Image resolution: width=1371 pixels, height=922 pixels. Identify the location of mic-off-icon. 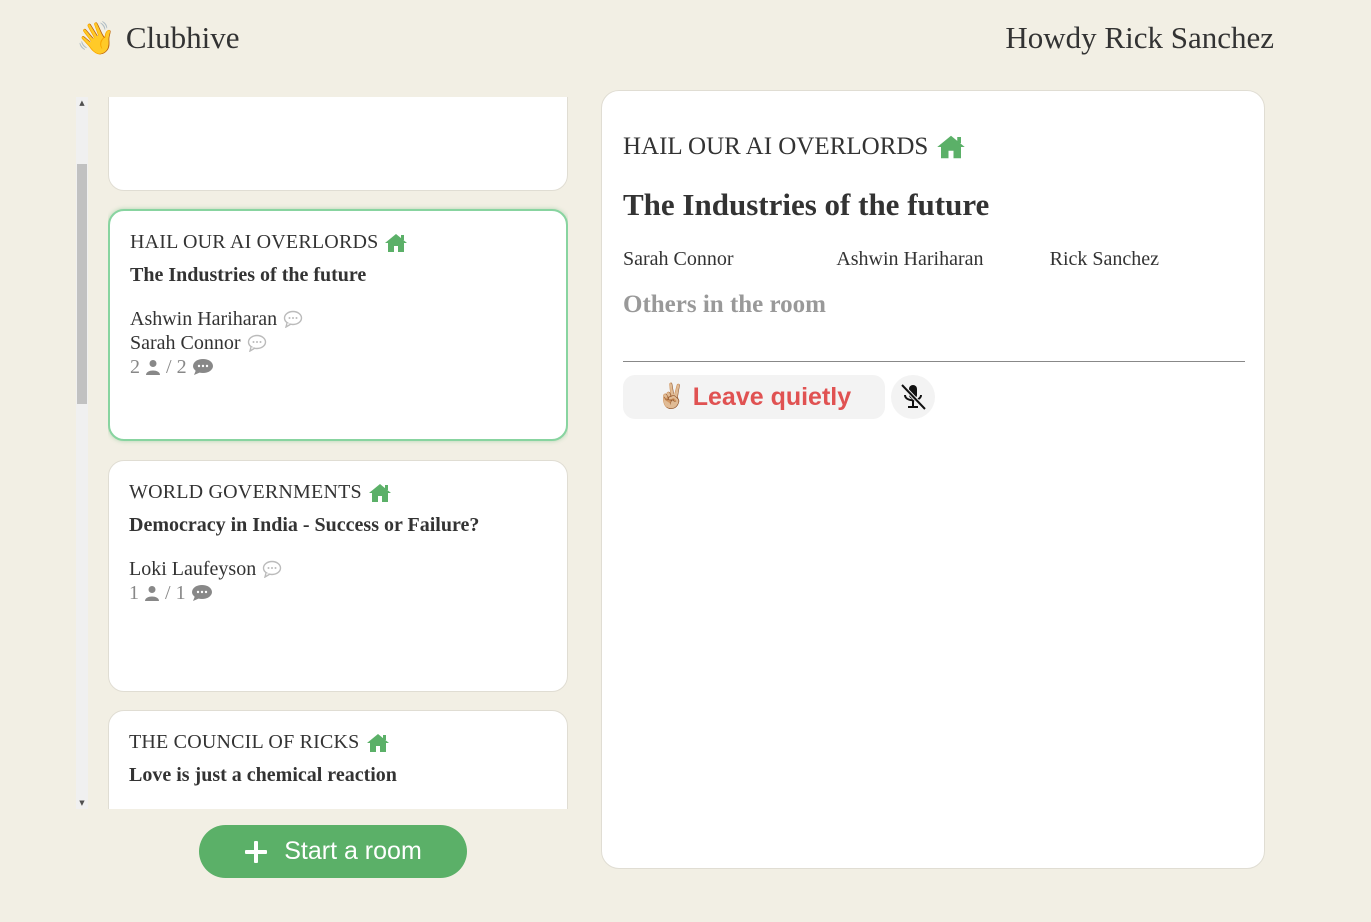
(913, 397).